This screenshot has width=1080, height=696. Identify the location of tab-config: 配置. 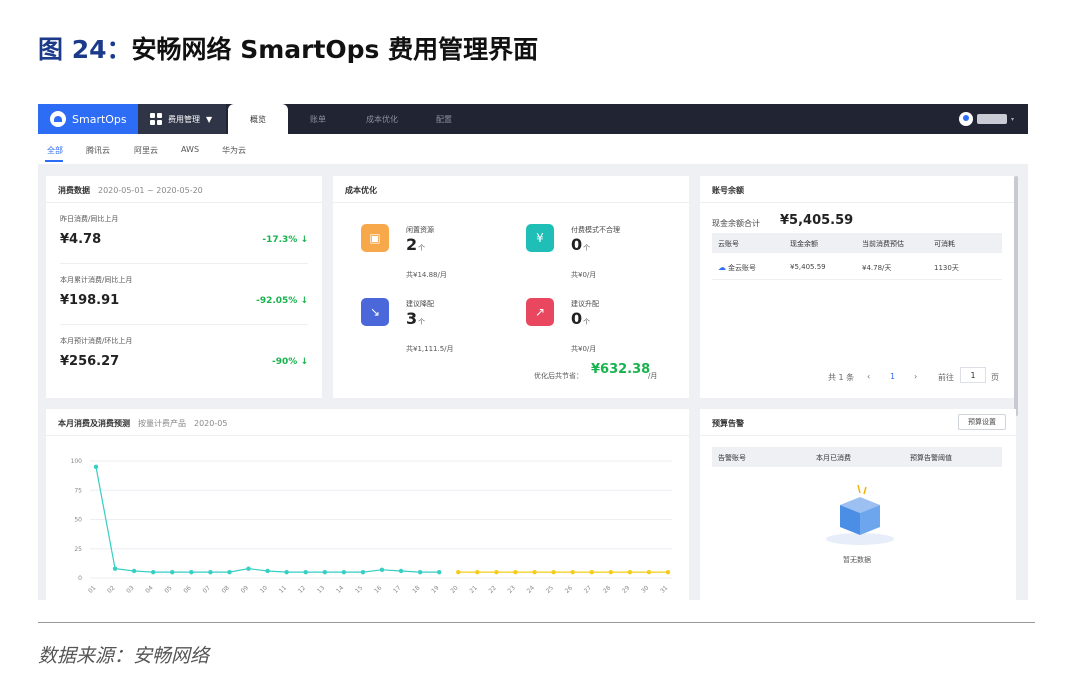
(444, 119).